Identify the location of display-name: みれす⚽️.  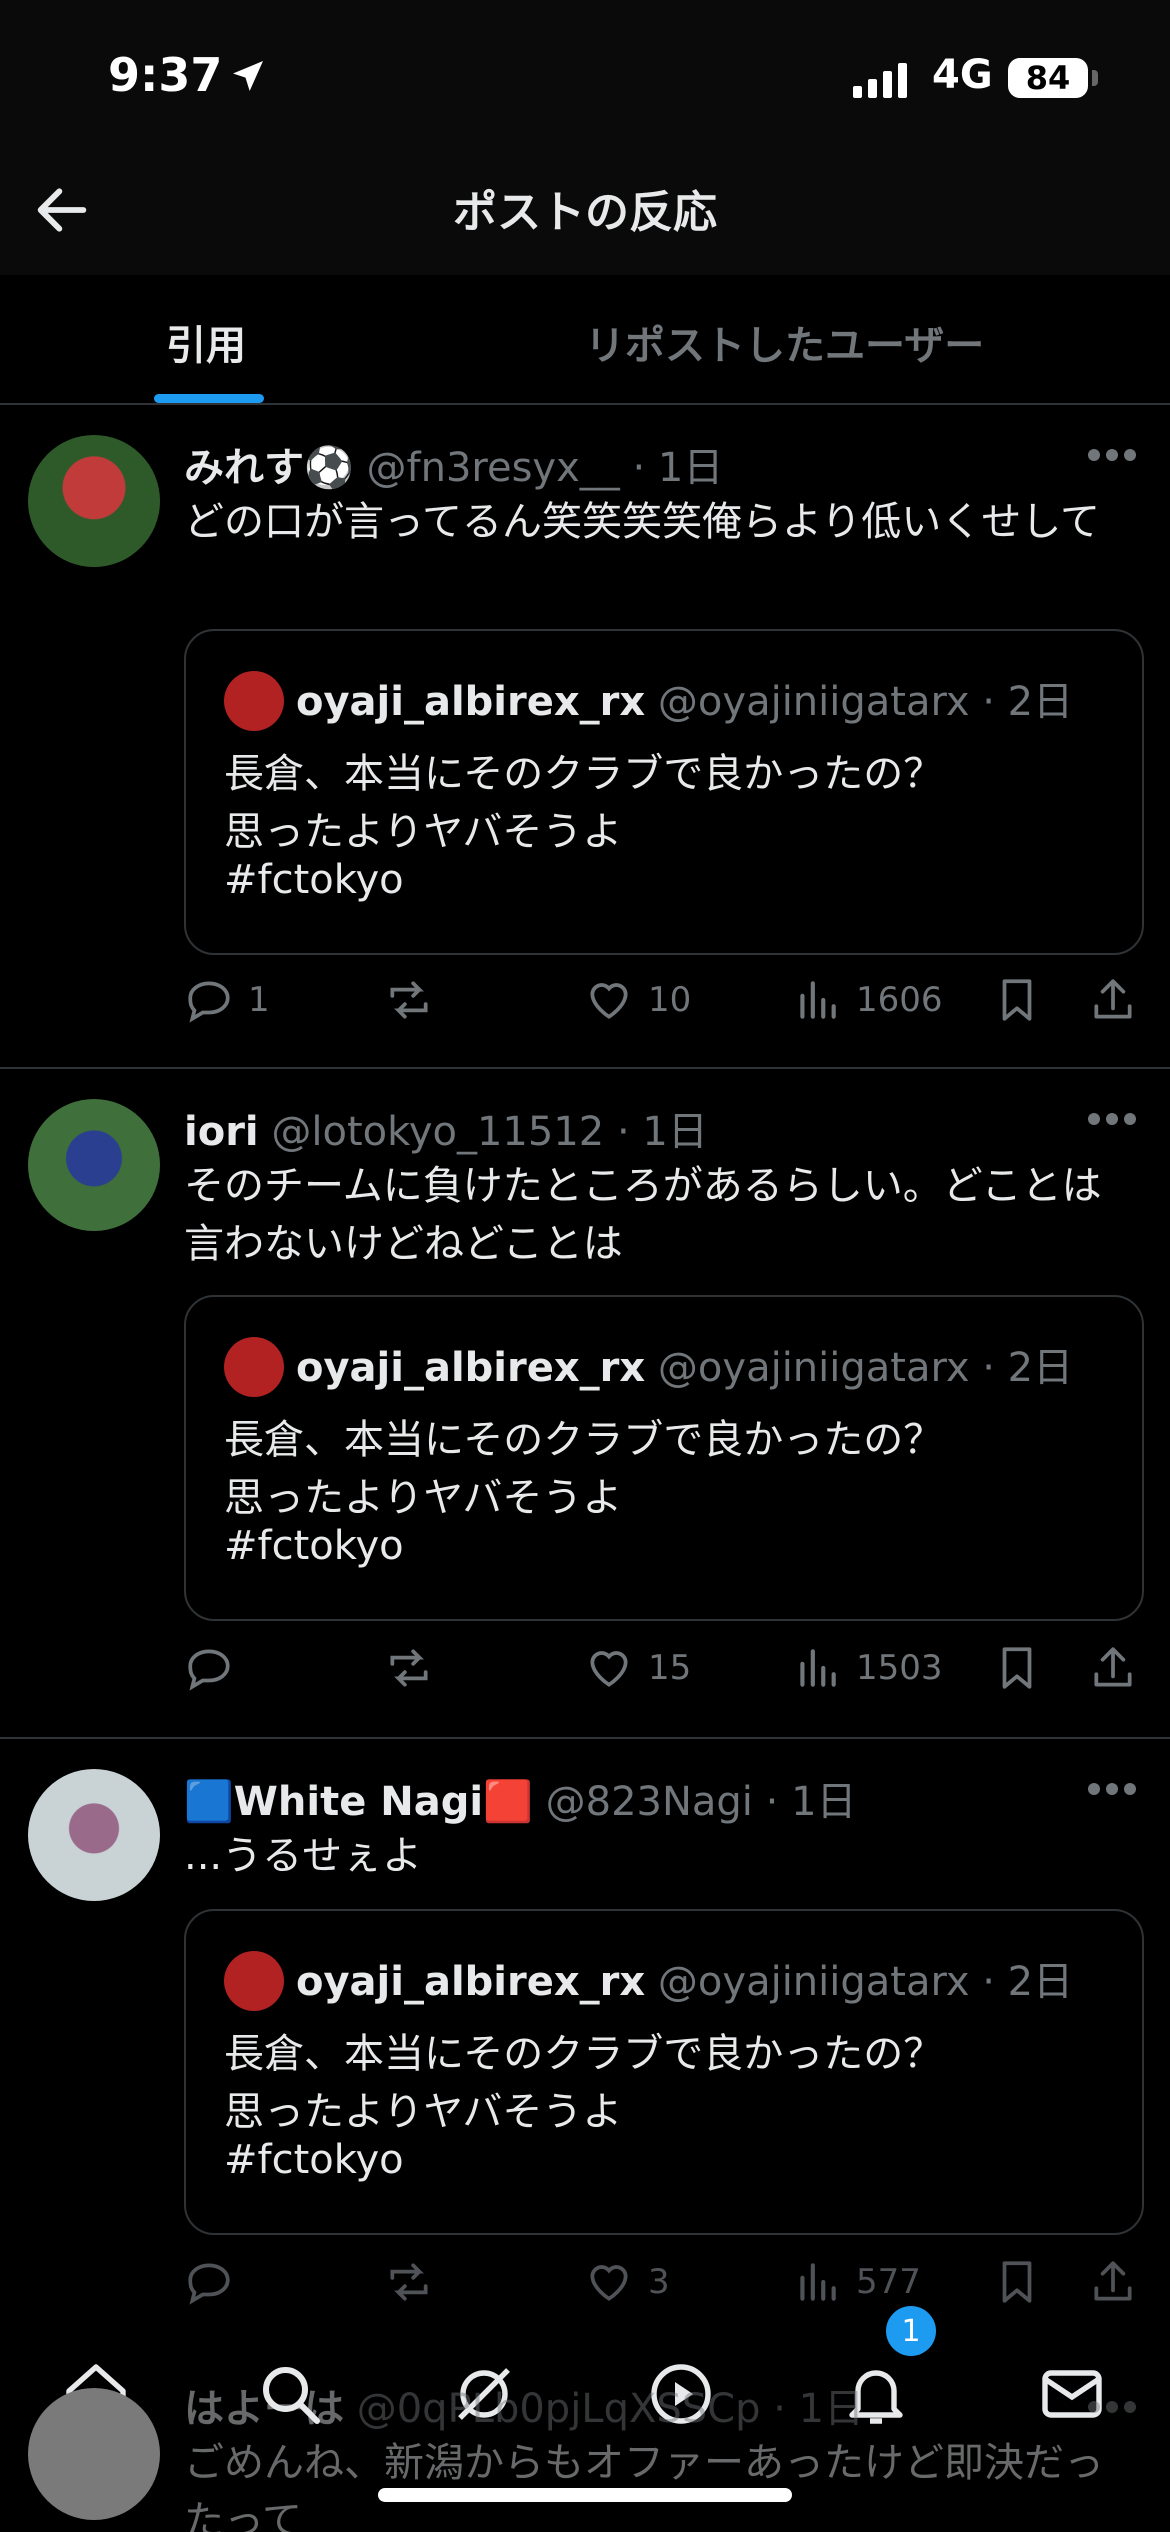
(269, 468).